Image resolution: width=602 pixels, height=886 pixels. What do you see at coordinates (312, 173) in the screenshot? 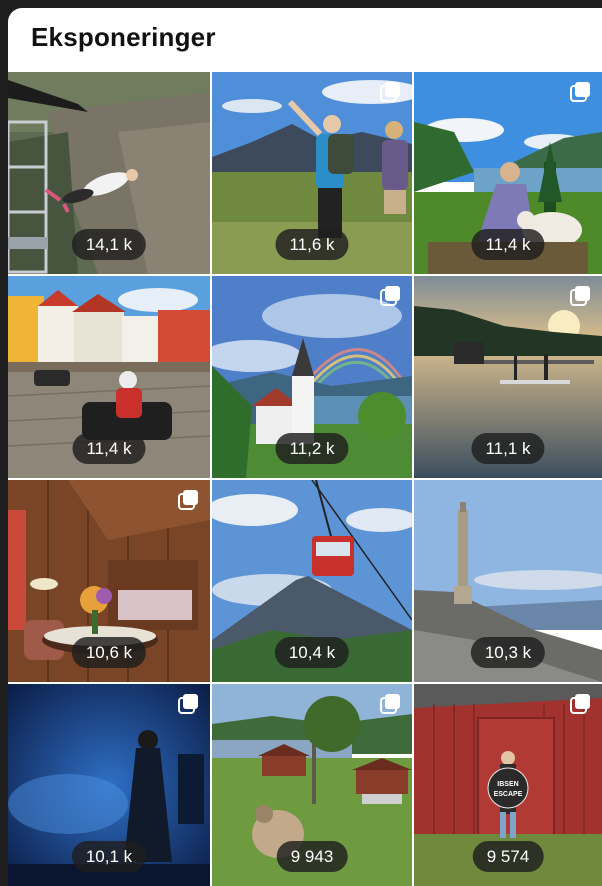
I see `post-tile-2: 11,6 k` at bounding box center [312, 173].